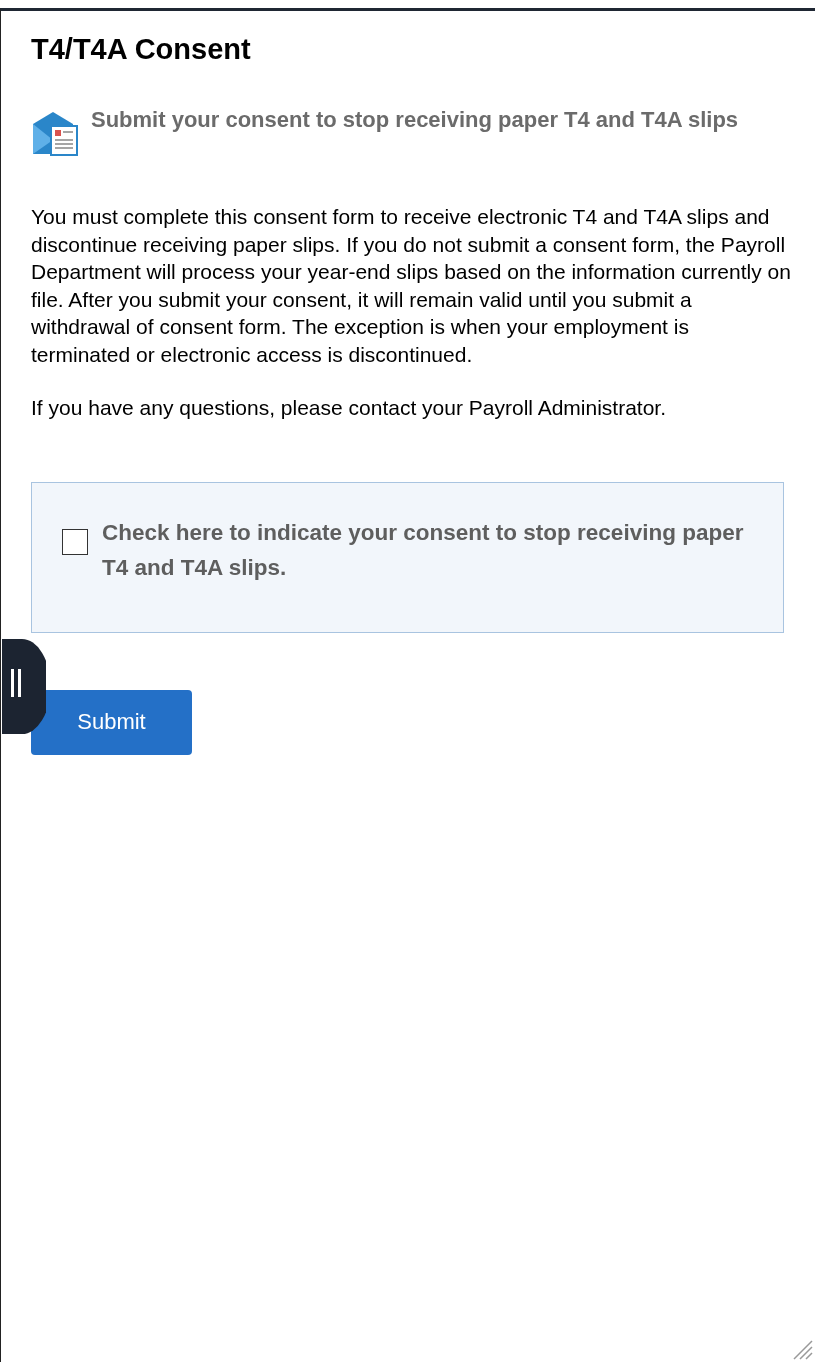 The width and height of the screenshot is (815, 1365). I want to click on page-title: T4/T4A Consent, so click(141, 49).